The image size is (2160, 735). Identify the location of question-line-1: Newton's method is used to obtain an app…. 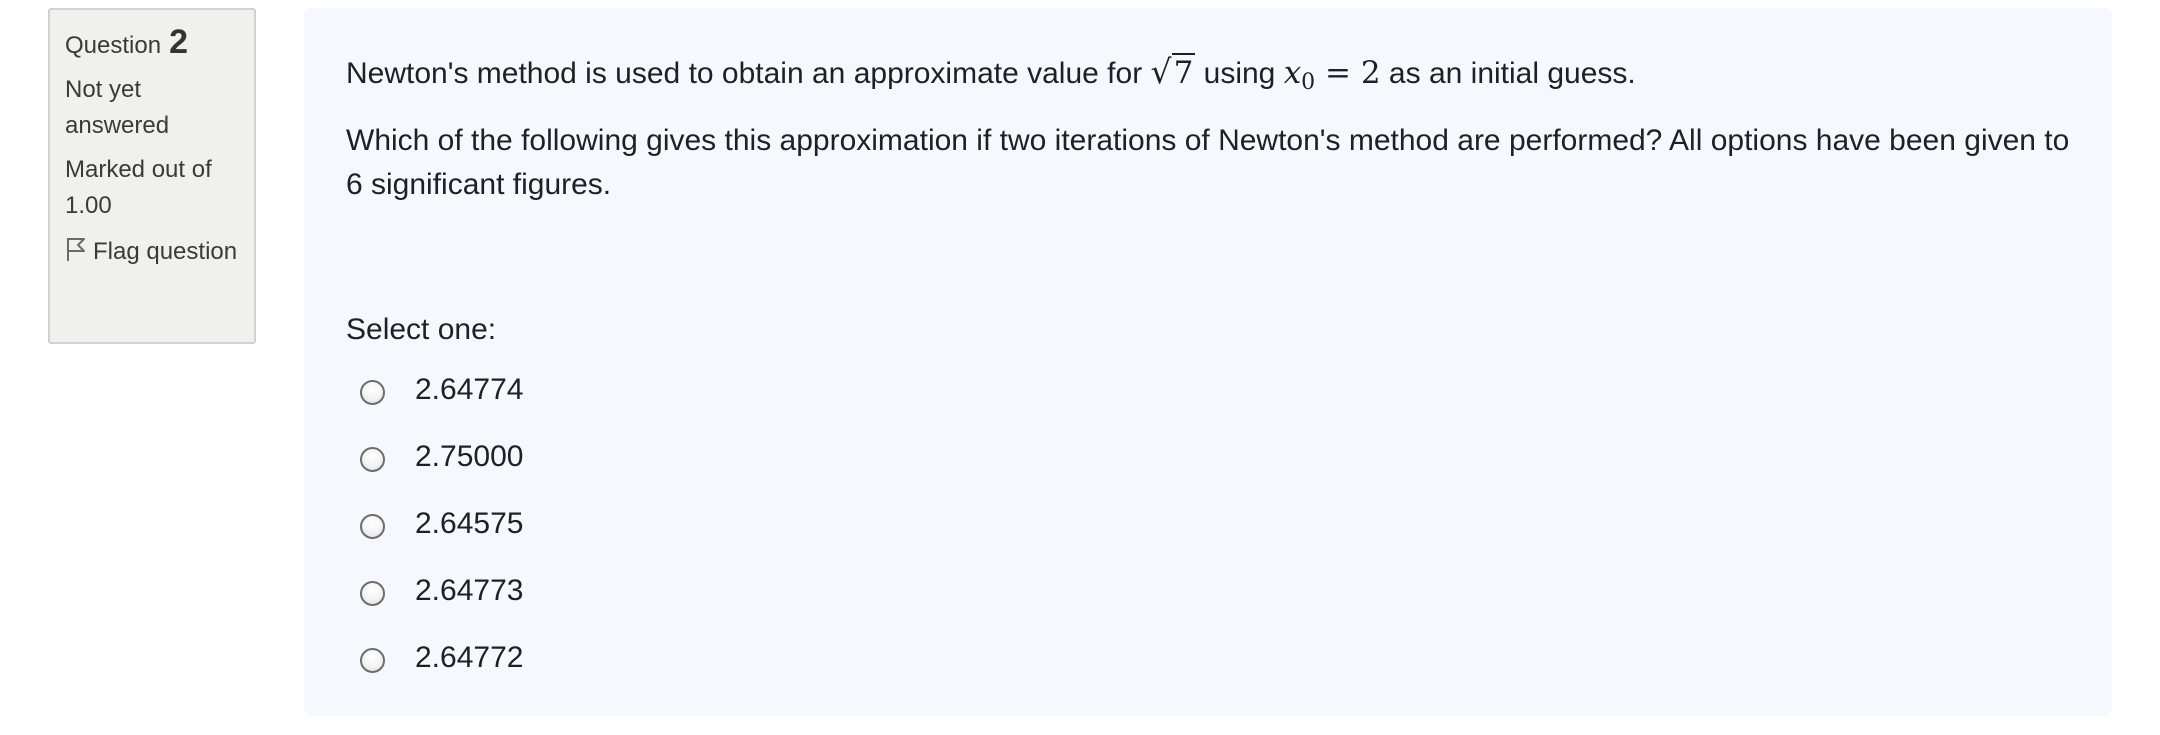
(1216, 77).